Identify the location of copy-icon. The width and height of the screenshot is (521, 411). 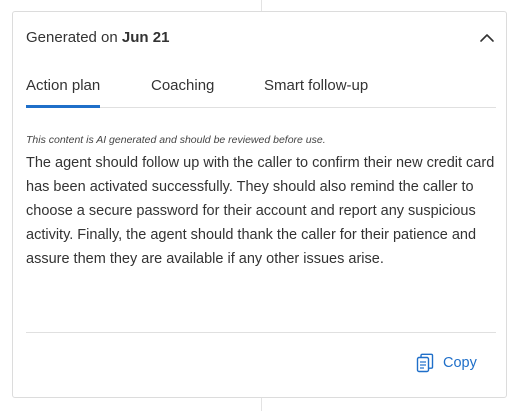
(425, 363).